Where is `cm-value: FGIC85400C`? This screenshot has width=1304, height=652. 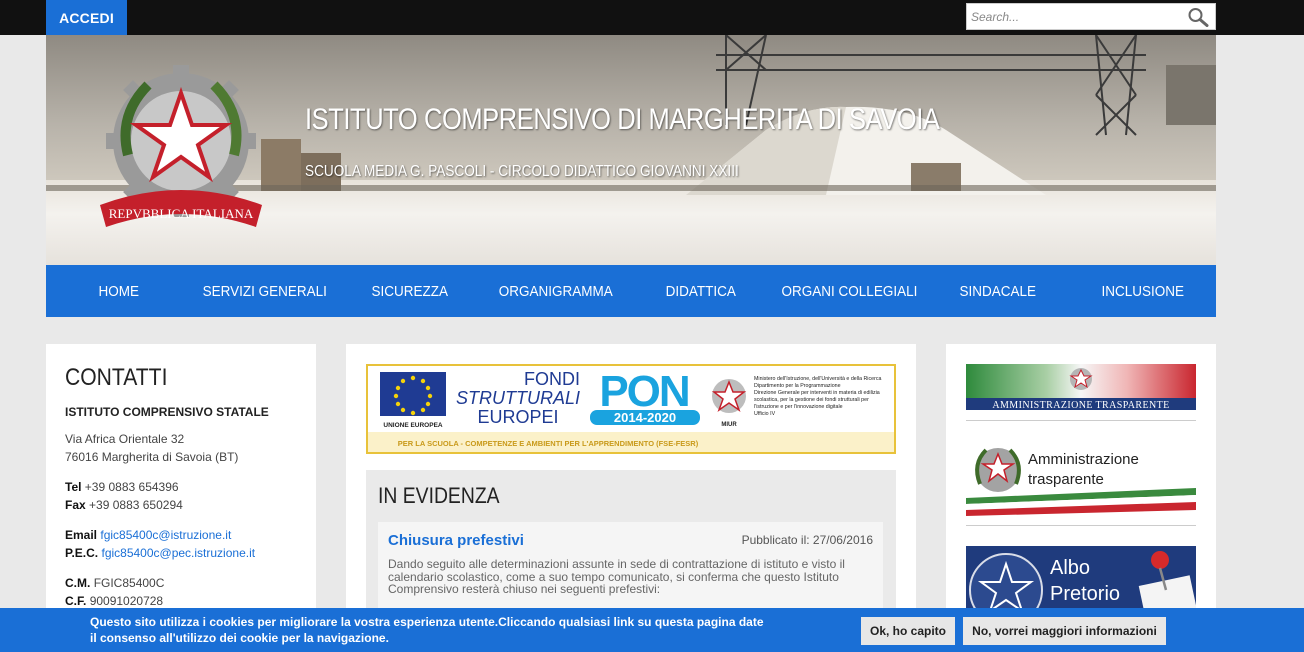
cm-value: FGIC85400C is located at coordinates (129, 583).